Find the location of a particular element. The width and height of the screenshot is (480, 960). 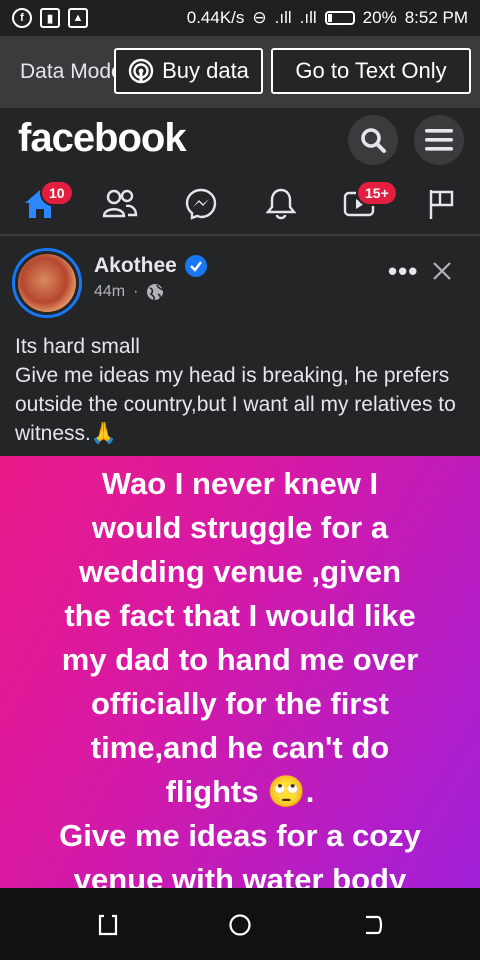

more-options-button: ••• is located at coordinates (403, 271).